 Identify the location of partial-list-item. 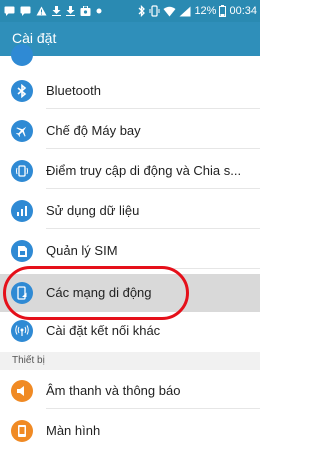
(130, 56).